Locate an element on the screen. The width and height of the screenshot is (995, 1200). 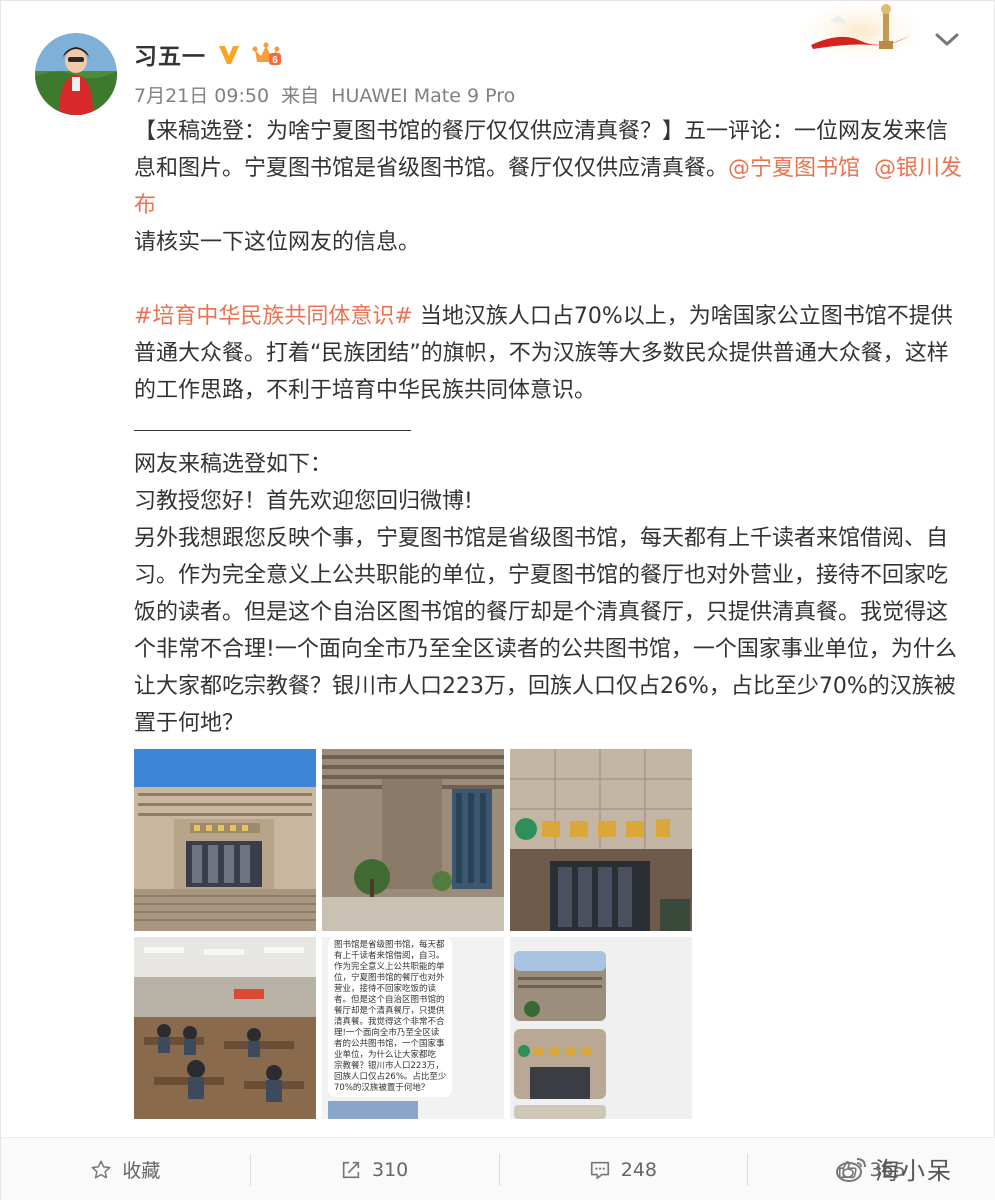
comment-button: 248 is located at coordinates (623, 1169).